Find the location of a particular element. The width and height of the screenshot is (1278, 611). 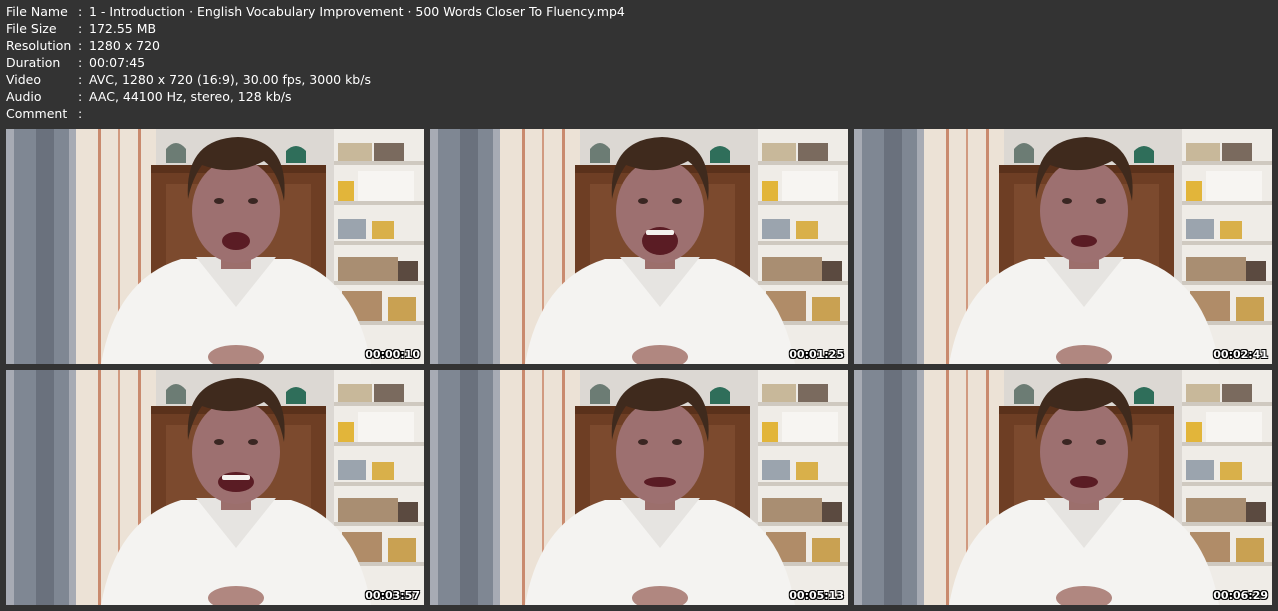

info-label: Duration is located at coordinates (33, 62).